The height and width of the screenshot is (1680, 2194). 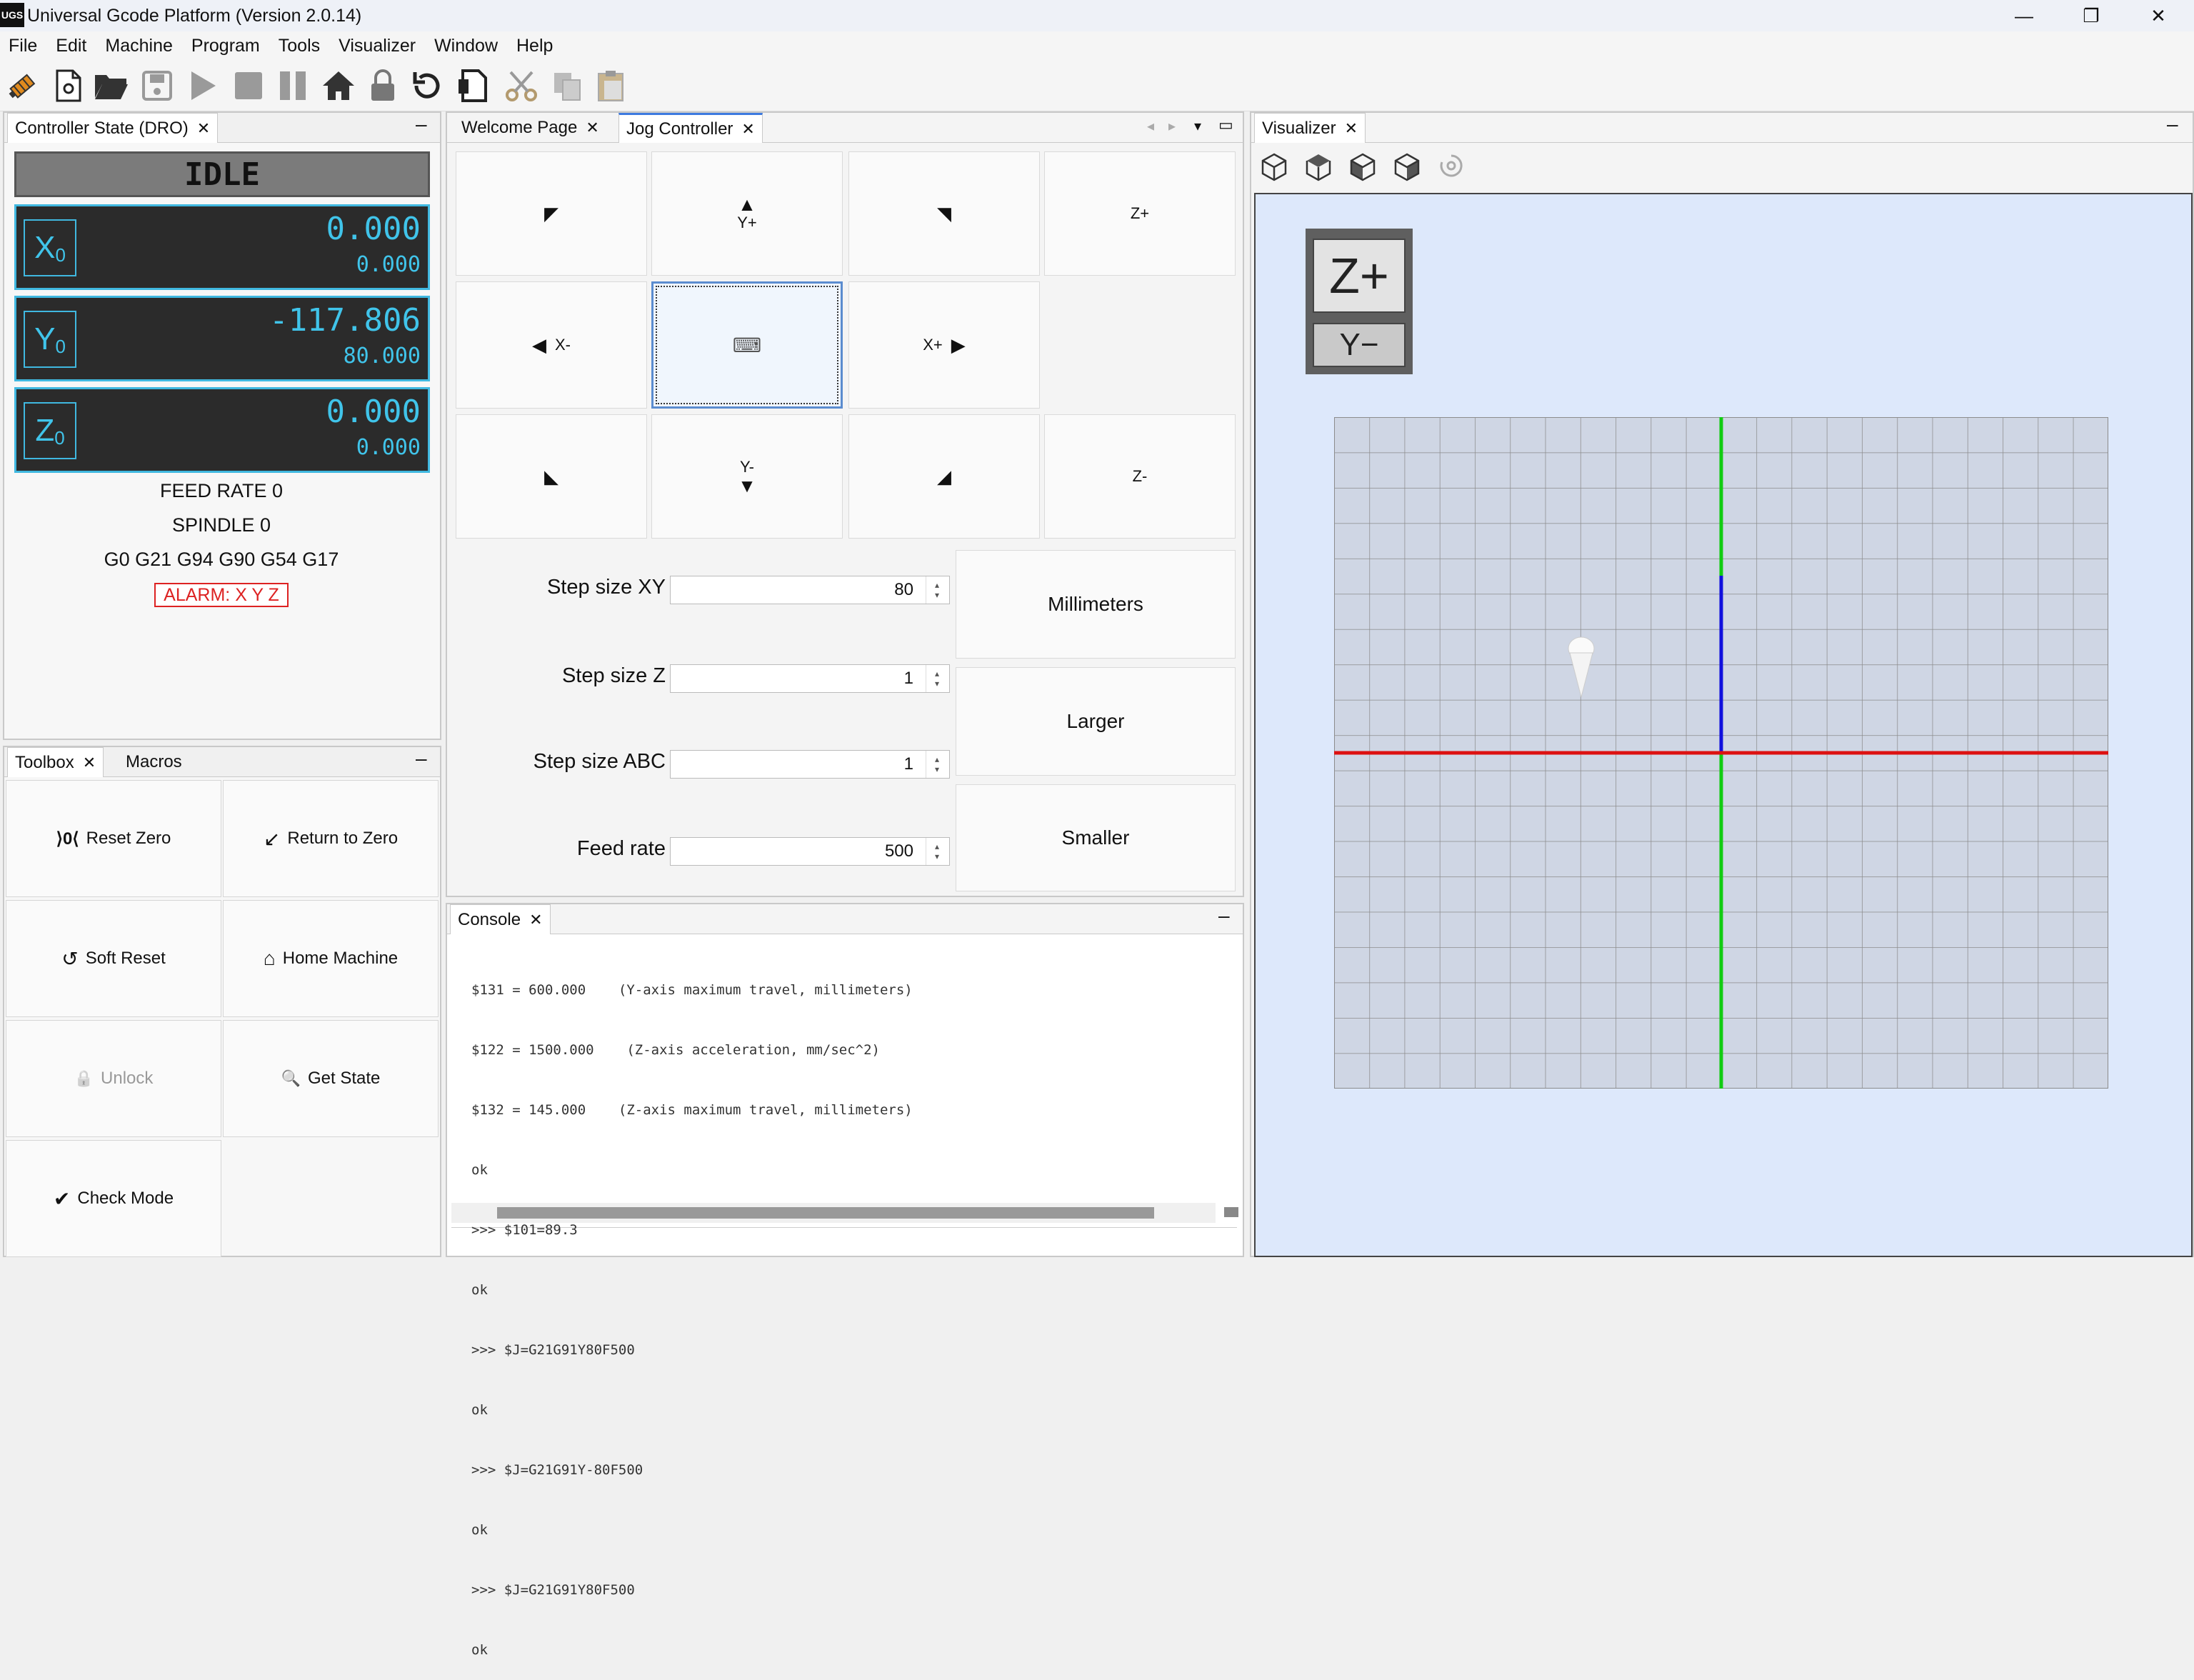 I want to click on menu-tools: Tools, so click(x=299, y=46).